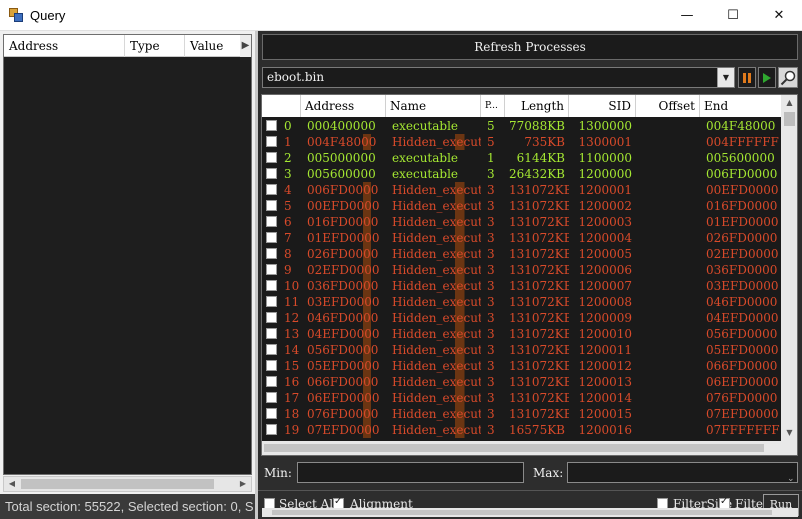  What do you see at coordinates (292, 414) in the screenshot?
I see `cell-index: 18` at bounding box center [292, 414].